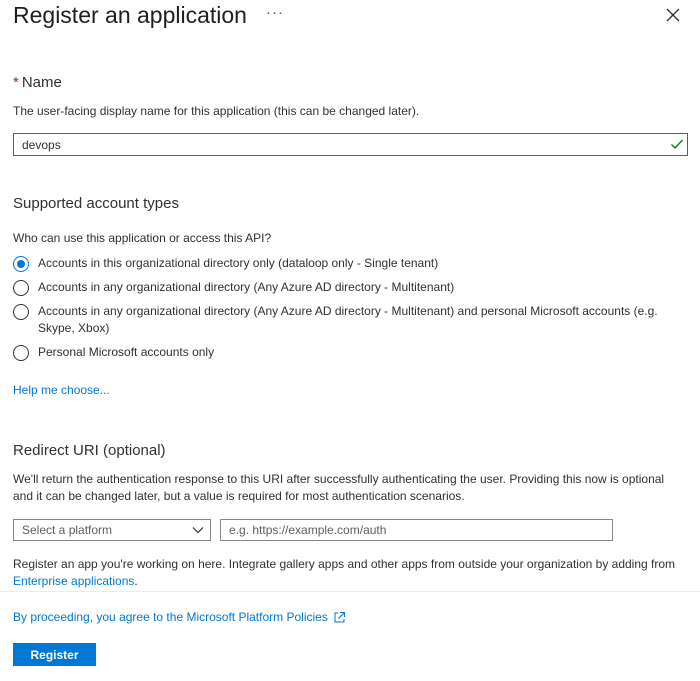 Image resolution: width=700 pixels, height=681 pixels. What do you see at coordinates (41, 82) in the screenshot?
I see `name-heading-label: Name` at bounding box center [41, 82].